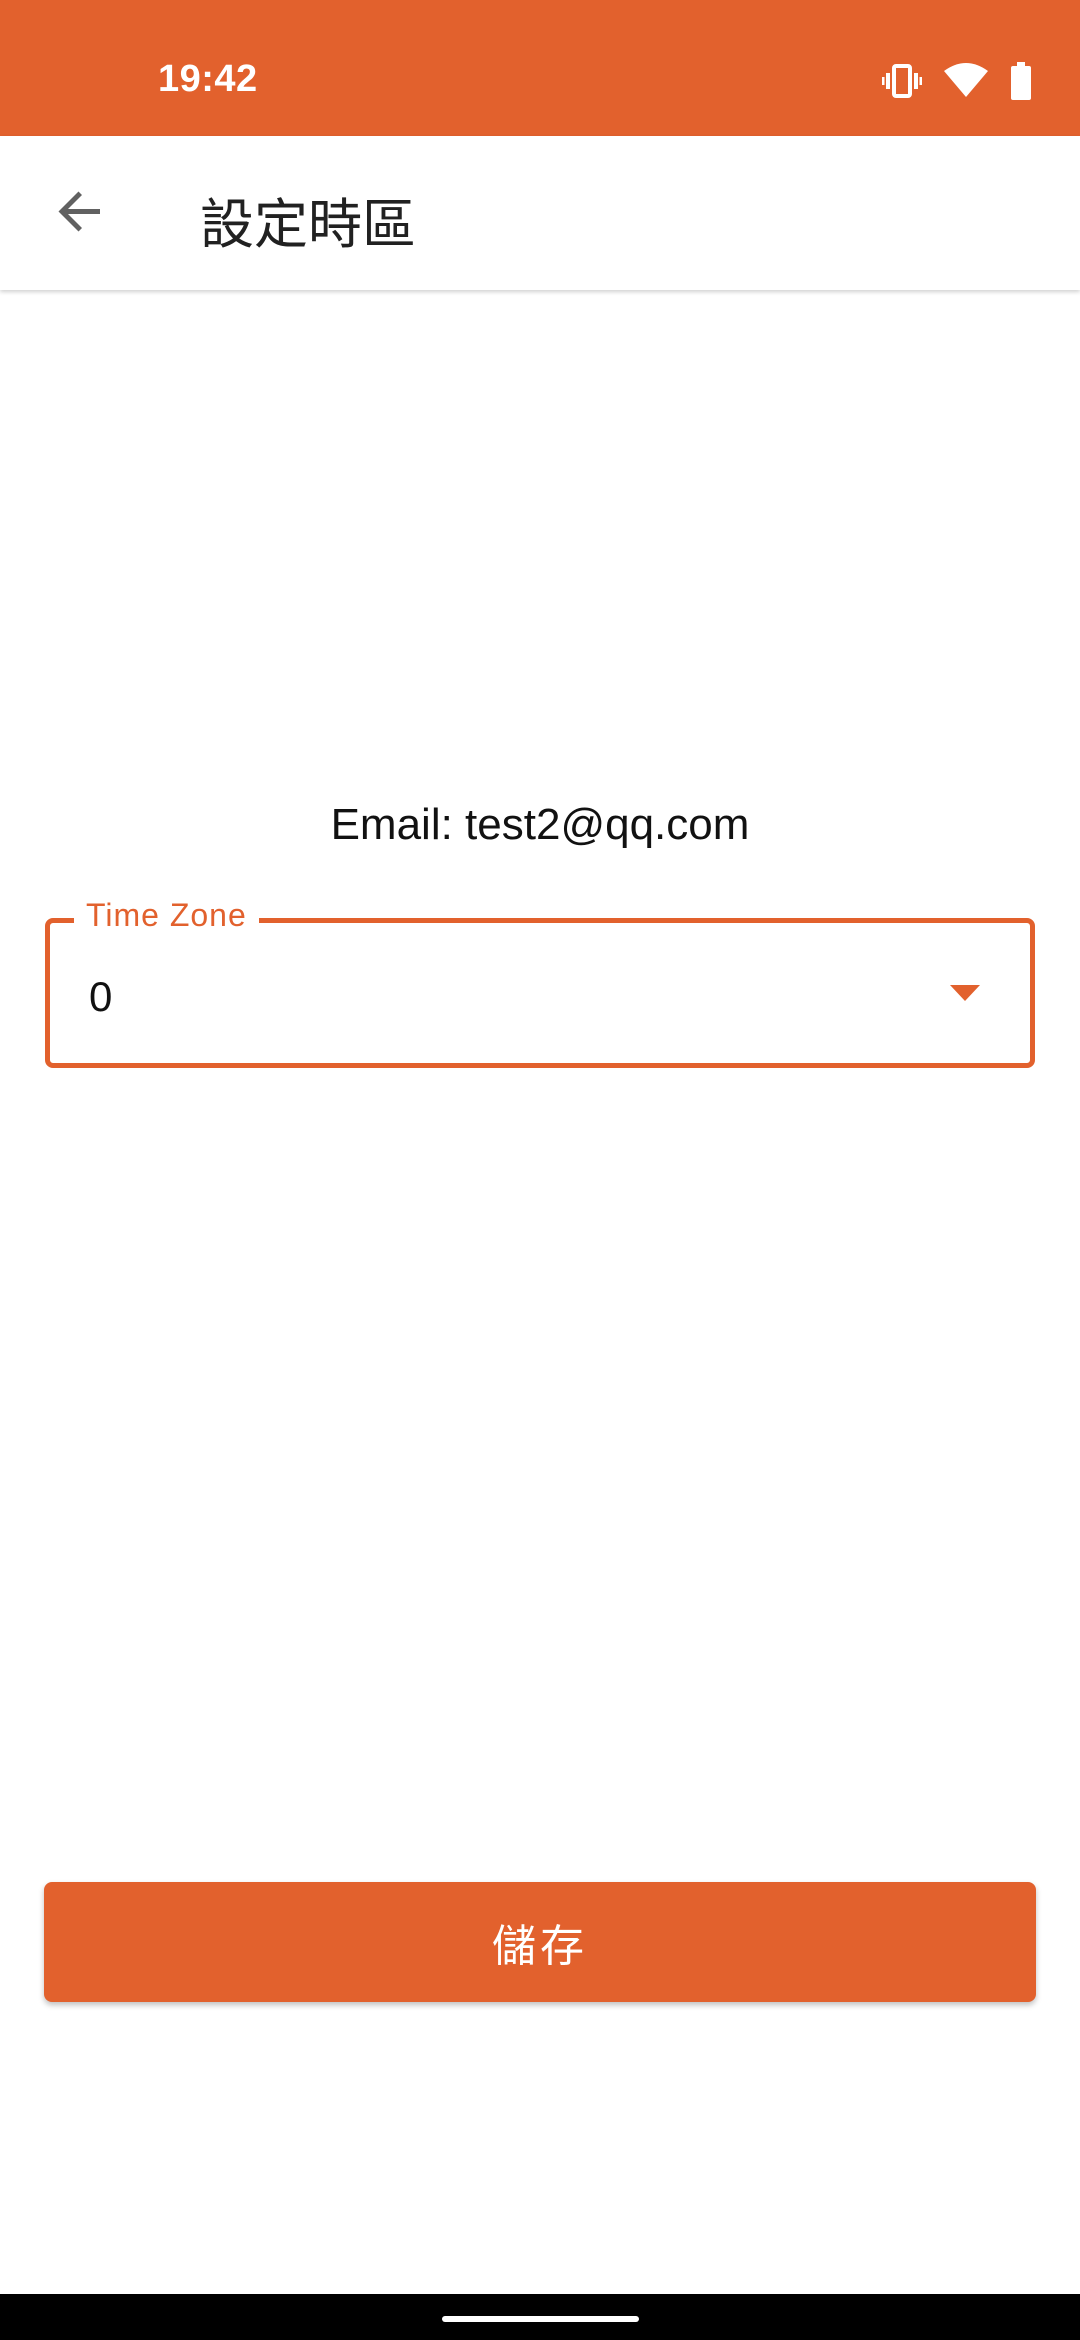  I want to click on time-zone-label: Time Zone, so click(166, 915).